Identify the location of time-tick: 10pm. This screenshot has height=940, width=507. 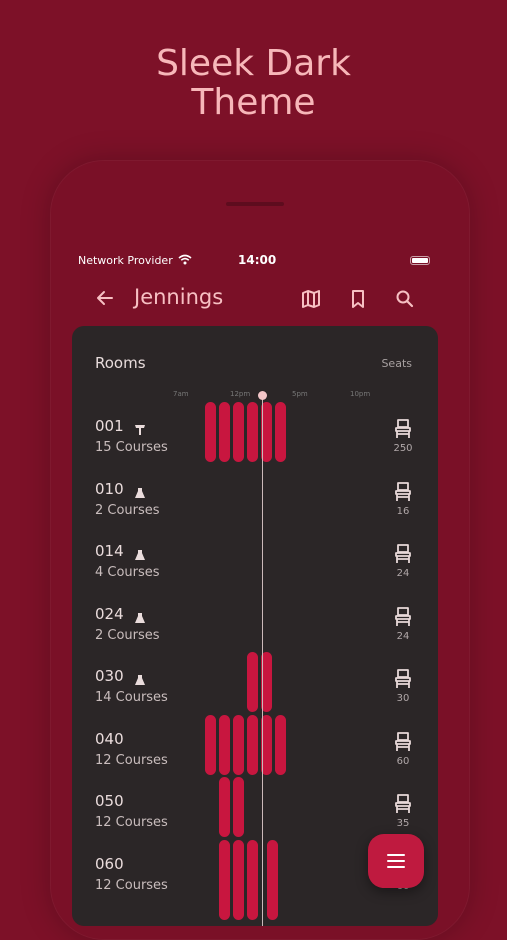
(360, 394).